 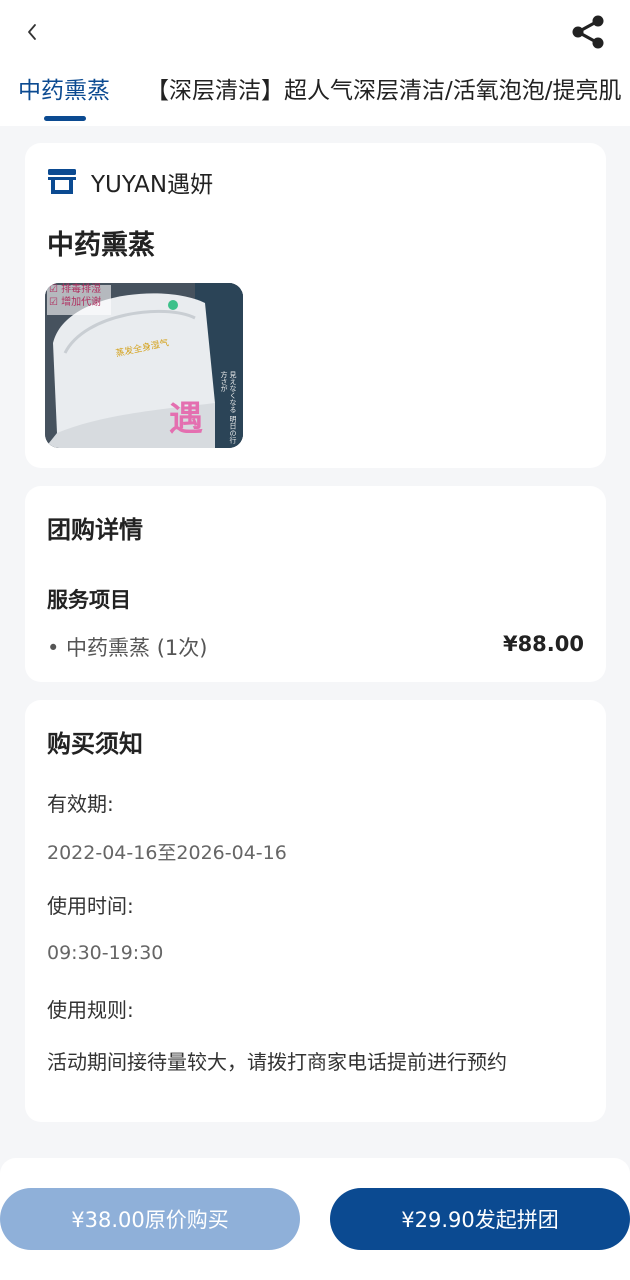 I want to click on chevron-left-icon, so click(x=32, y=32).